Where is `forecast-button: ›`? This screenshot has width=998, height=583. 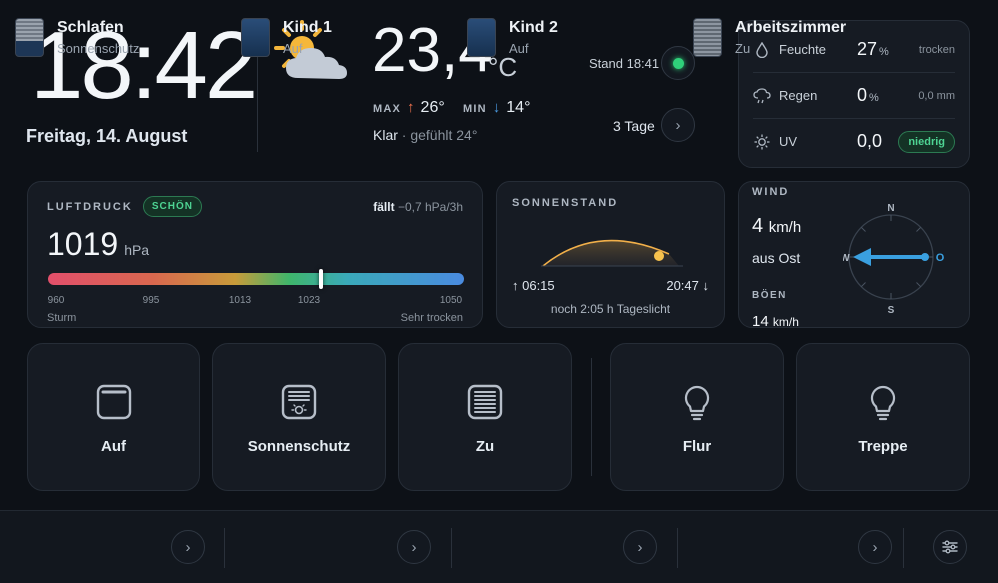 forecast-button: › is located at coordinates (678, 125).